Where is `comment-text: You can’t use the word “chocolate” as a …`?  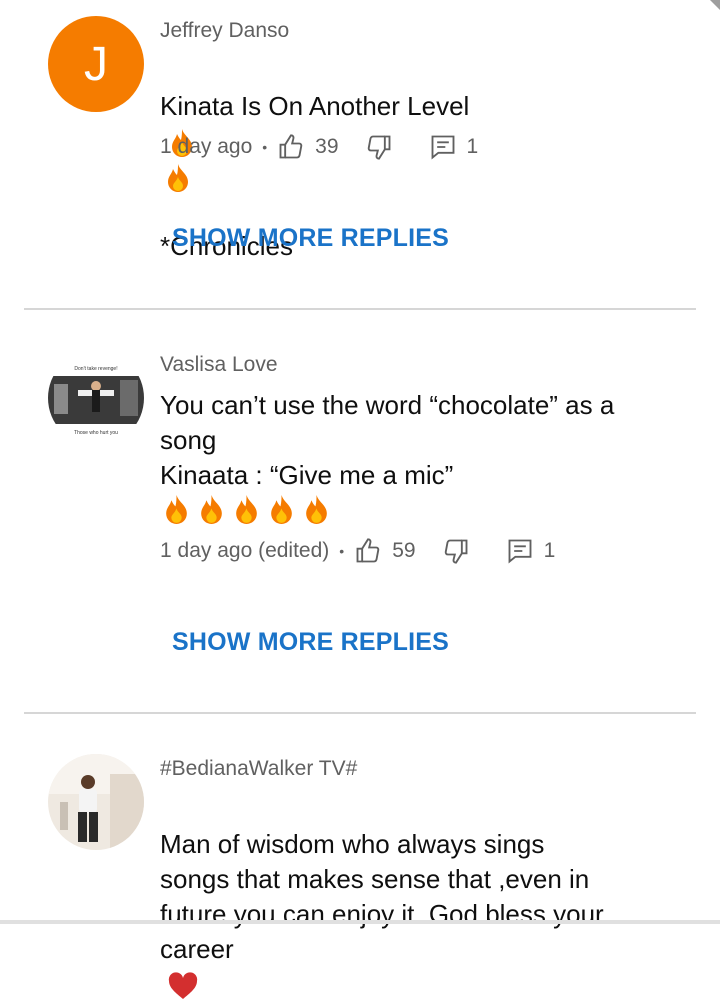
comment-text: You can’t use the word “chocolate” as a … is located at coordinates (387, 440).